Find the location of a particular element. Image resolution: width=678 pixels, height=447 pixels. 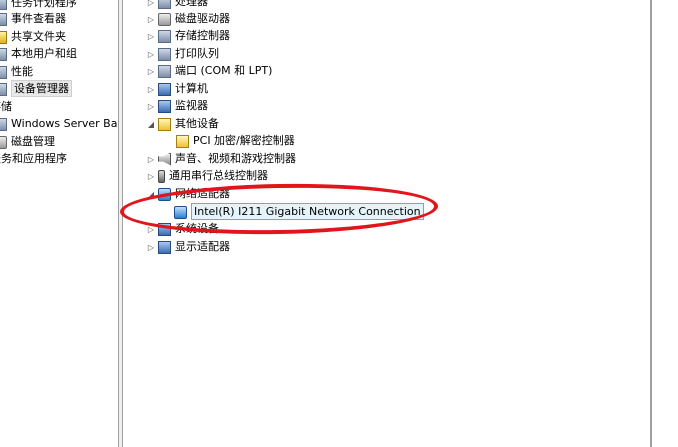

tree-item-disk-drives: ▷ 磁盘驱动器 is located at coordinates (188, 18).